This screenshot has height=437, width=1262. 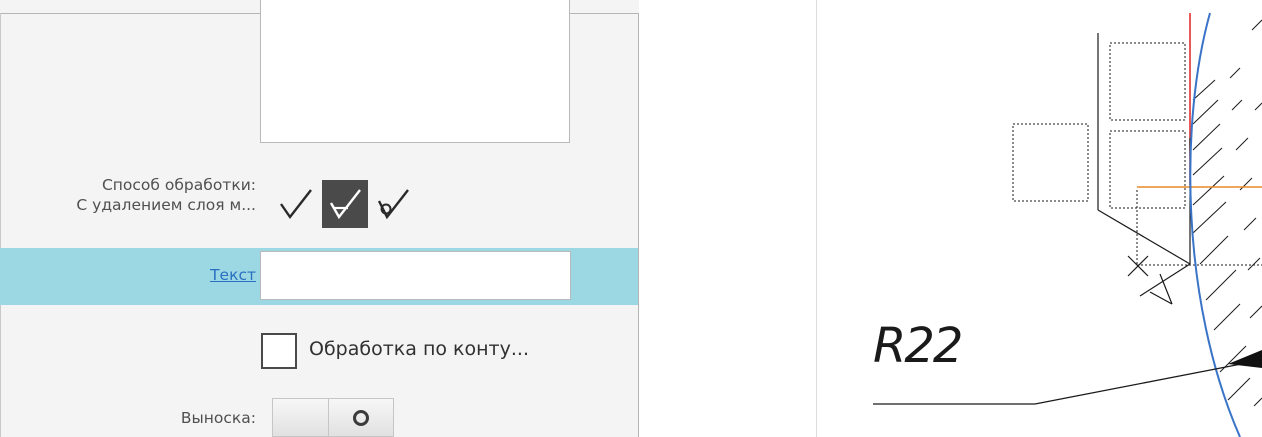 What do you see at coordinates (1215, 224) in the screenshot?
I see `arc-contour` at bounding box center [1215, 224].